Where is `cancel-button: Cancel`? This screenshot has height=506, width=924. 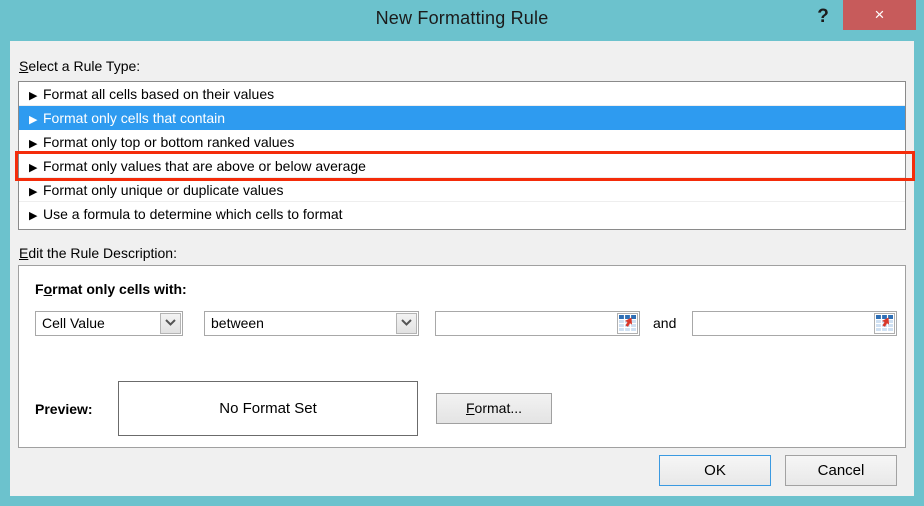 cancel-button: Cancel is located at coordinates (841, 470).